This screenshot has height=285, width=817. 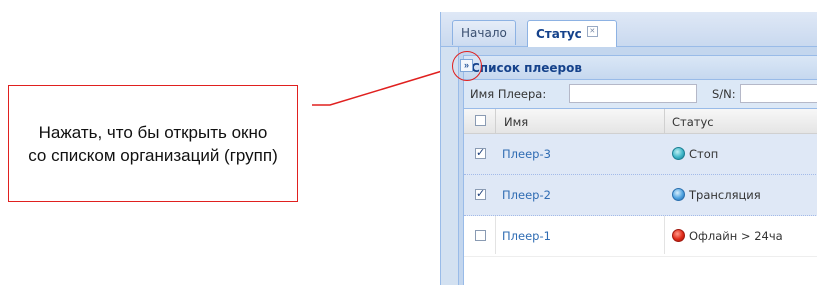 I want to click on status-text: Офлайн > 24ча, so click(x=736, y=236).